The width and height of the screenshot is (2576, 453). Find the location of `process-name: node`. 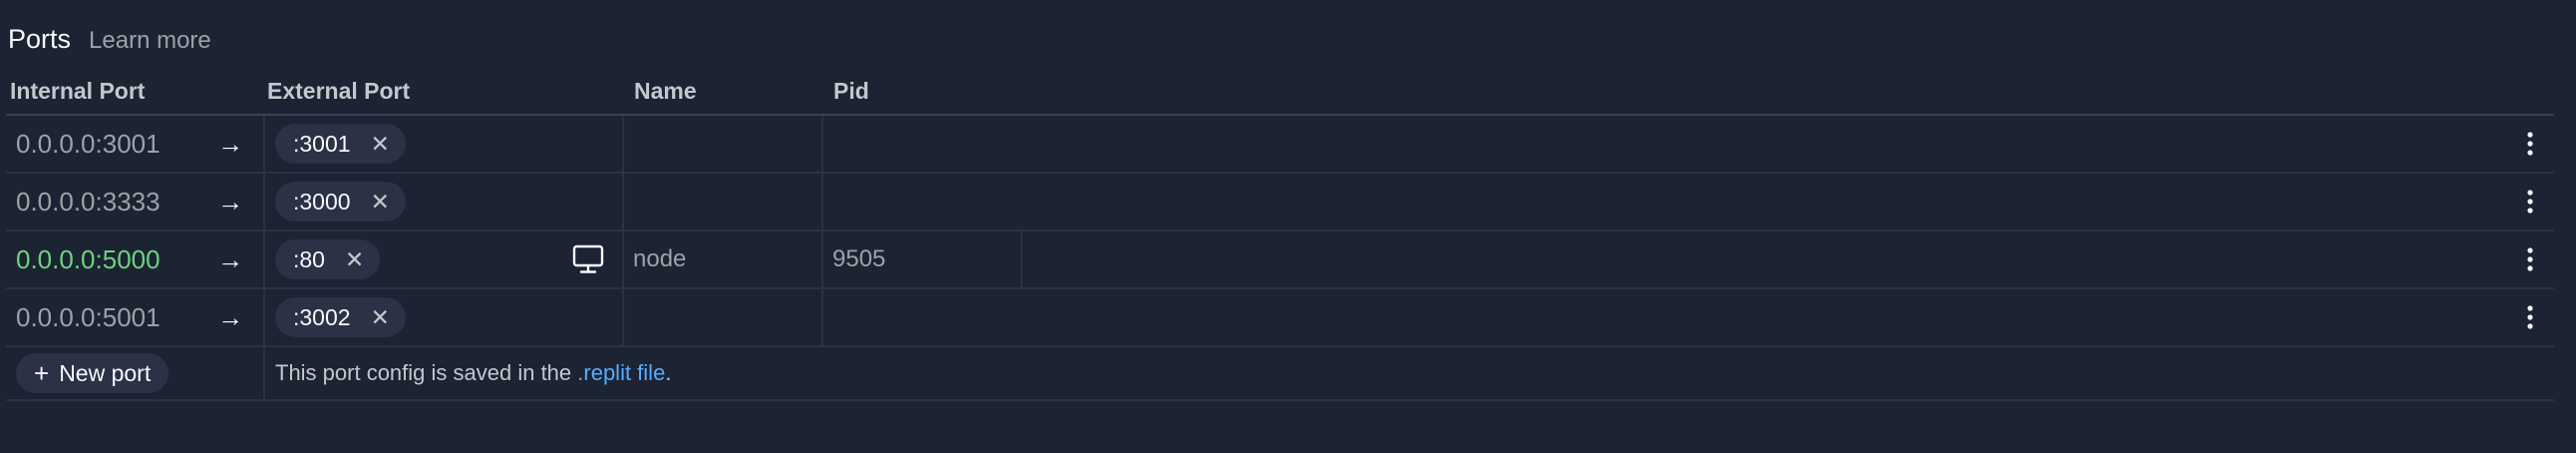

process-name: node is located at coordinates (660, 258).